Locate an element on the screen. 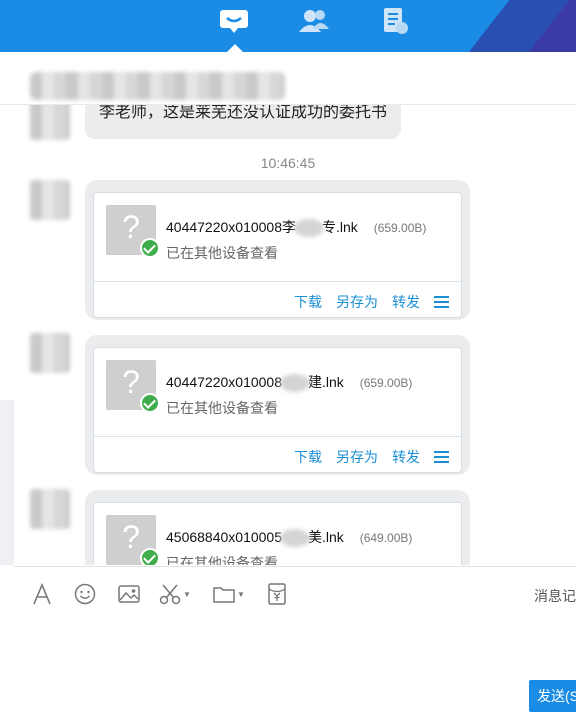 This screenshot has width=576, height=722. emoji-button is located at coordinates (85, 594).